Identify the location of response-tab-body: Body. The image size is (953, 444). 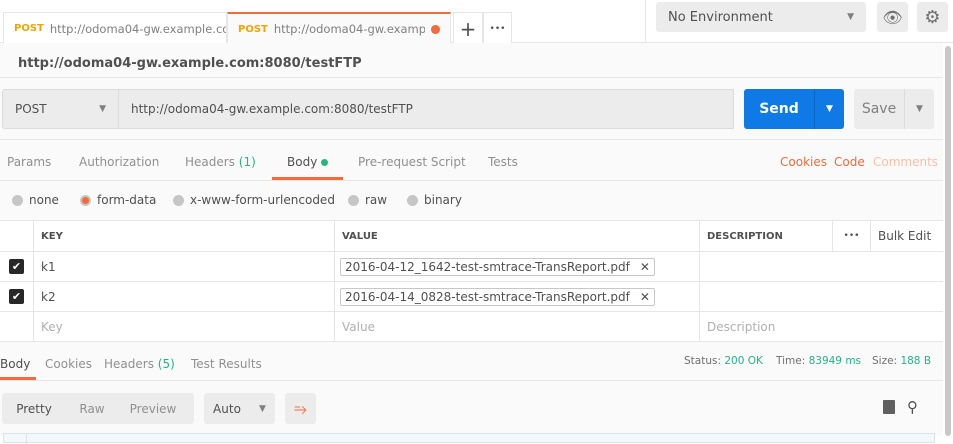
(15, 364).